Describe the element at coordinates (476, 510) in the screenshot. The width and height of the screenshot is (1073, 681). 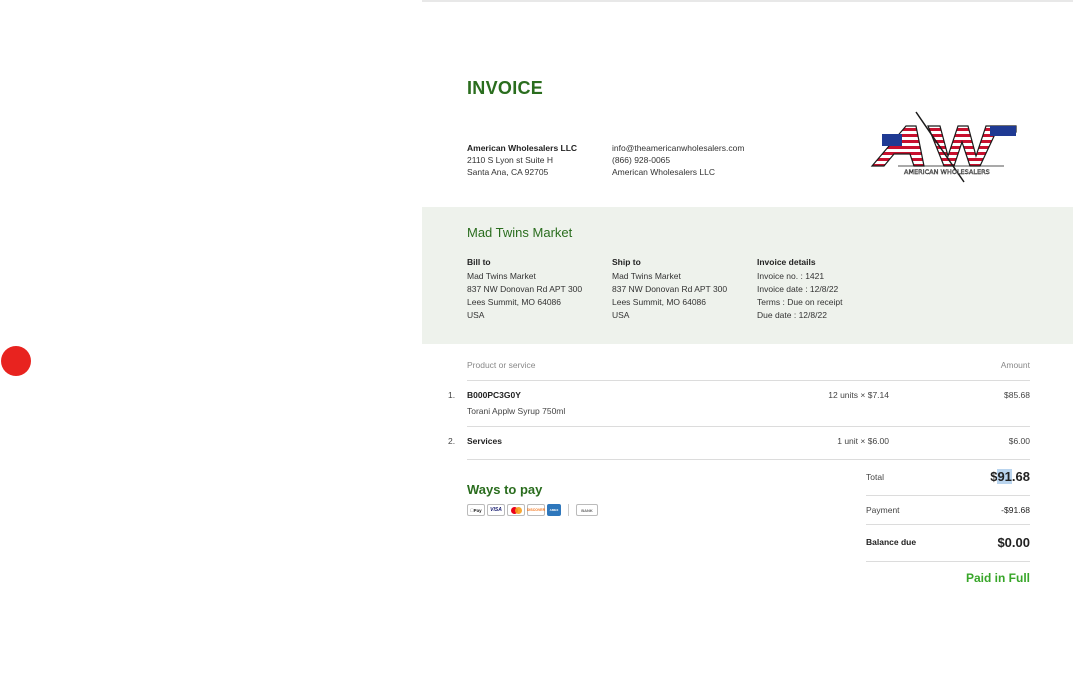
I see `apple-pay-icon: Pay` at that location.